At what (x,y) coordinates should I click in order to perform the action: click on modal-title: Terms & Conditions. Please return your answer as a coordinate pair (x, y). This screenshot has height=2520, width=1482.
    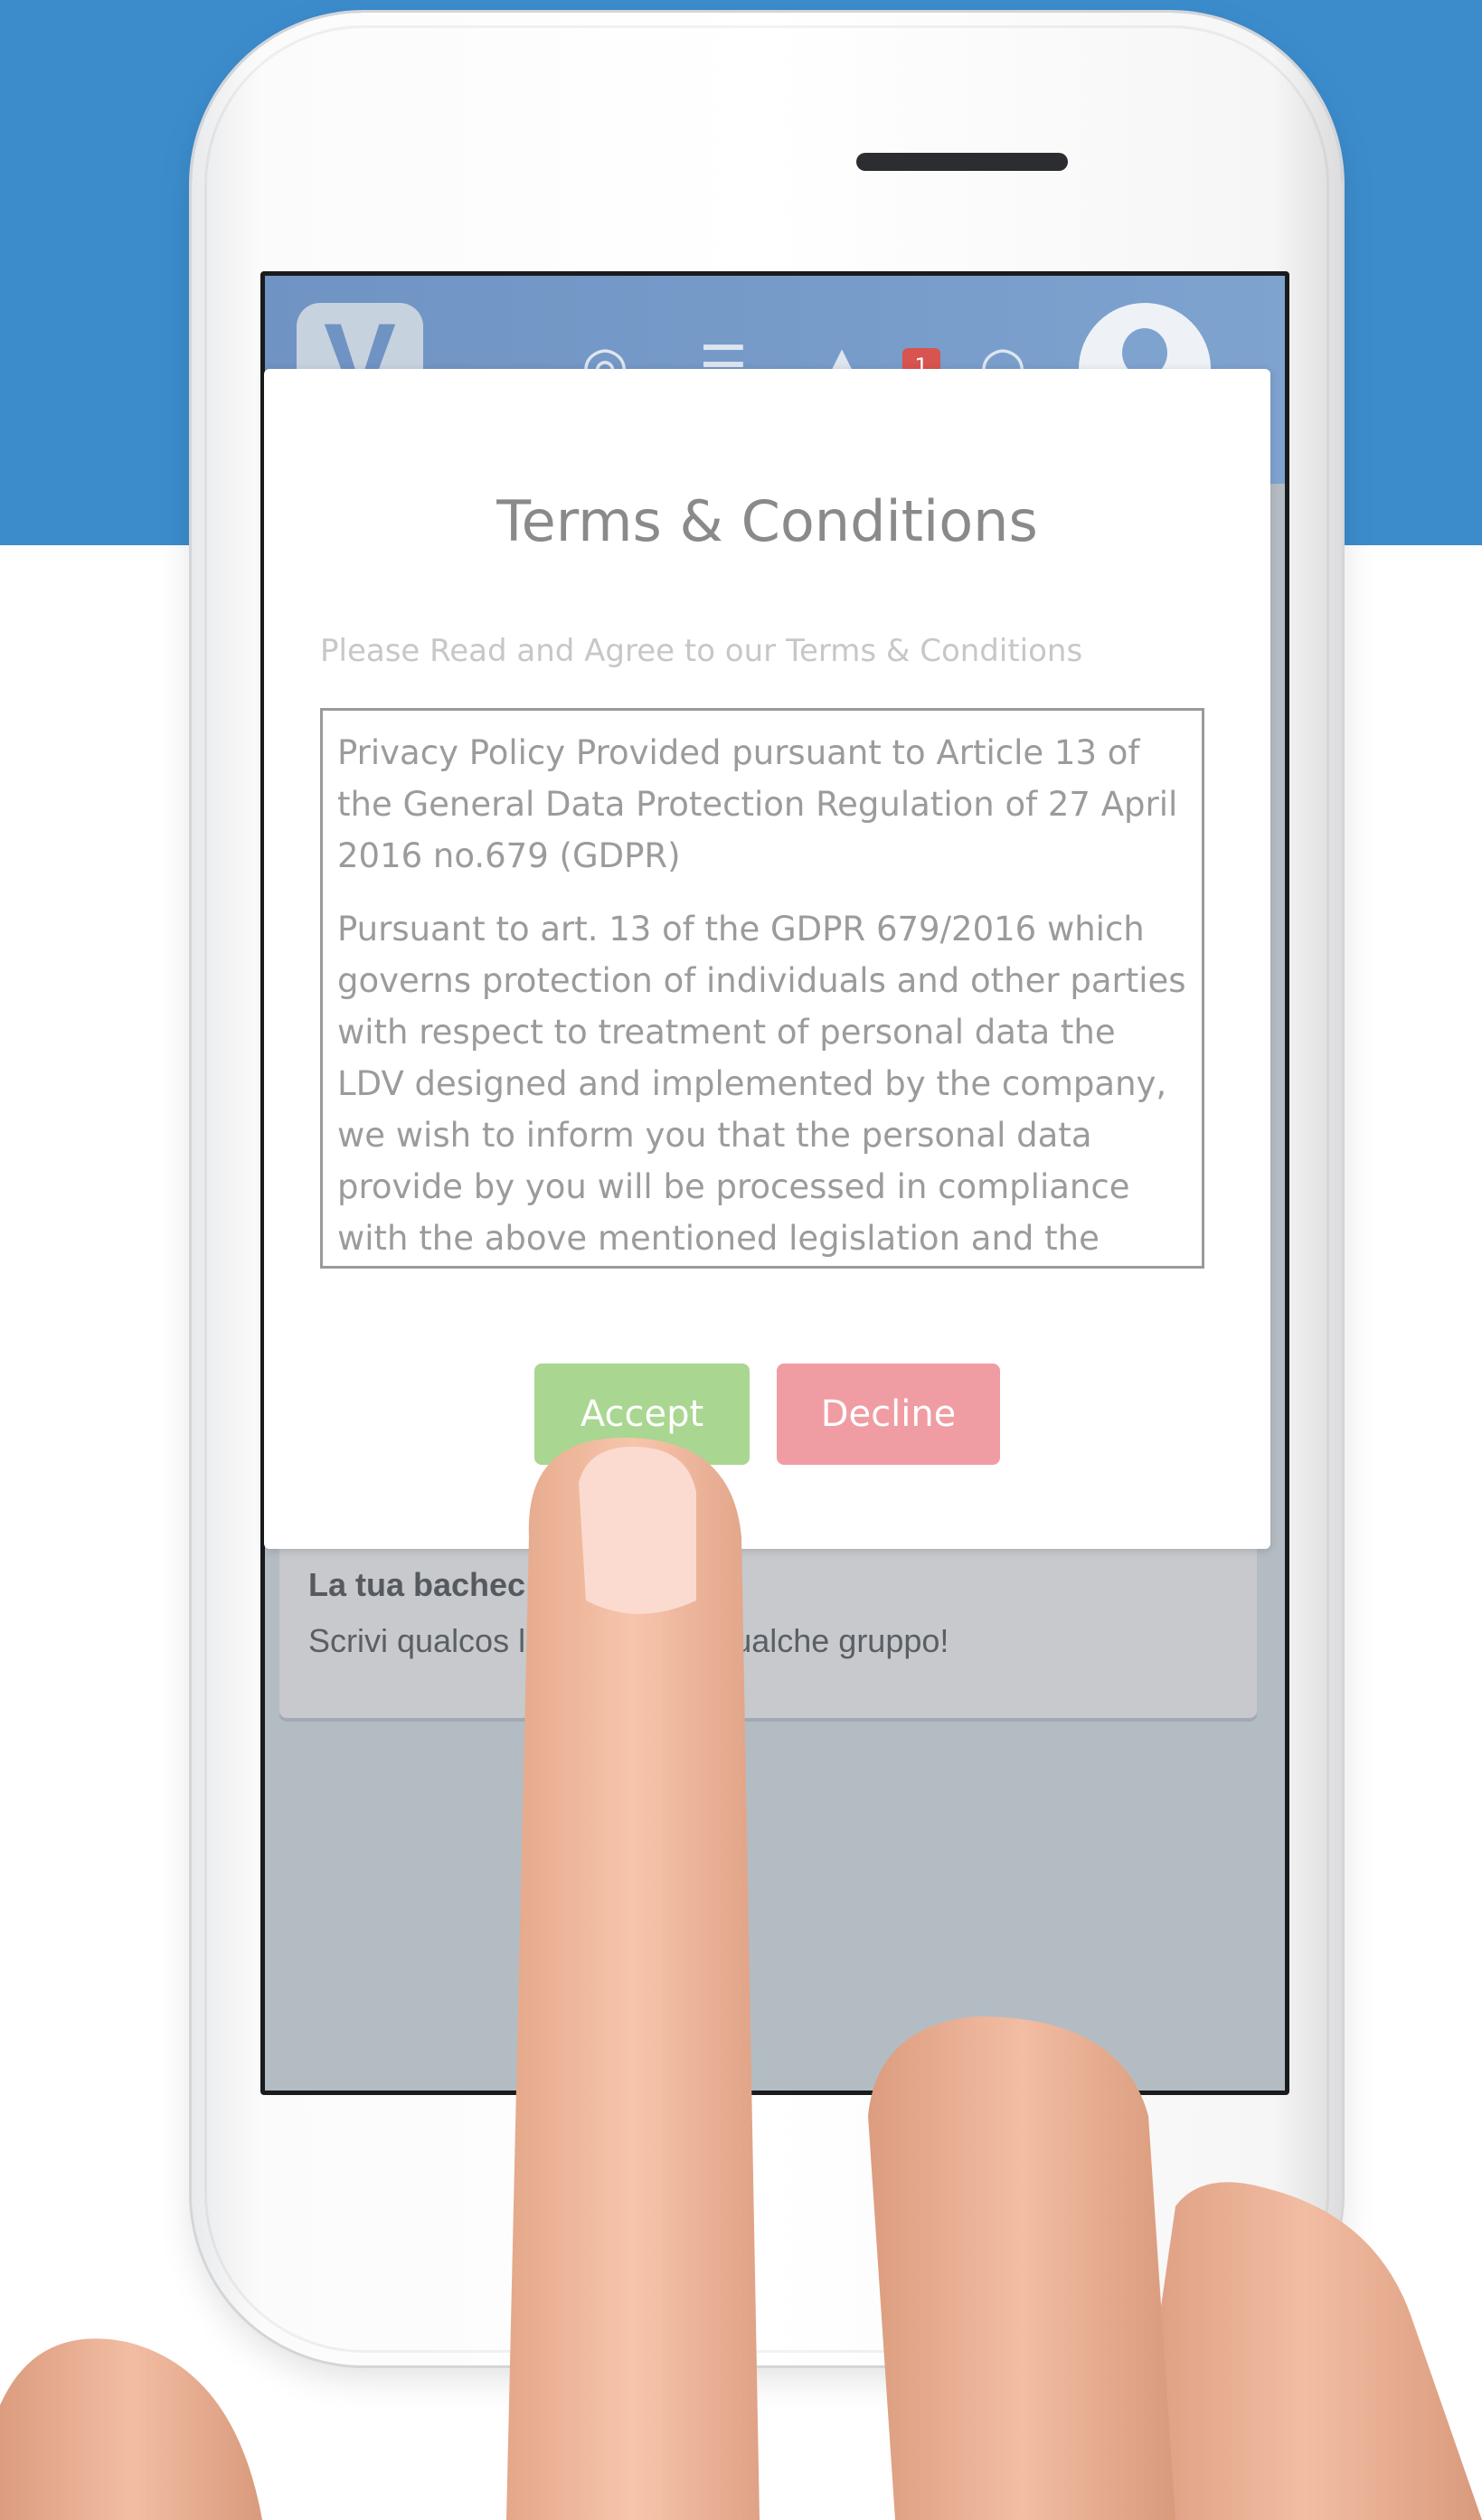
    Looking at the image, I should click on (767, 521).